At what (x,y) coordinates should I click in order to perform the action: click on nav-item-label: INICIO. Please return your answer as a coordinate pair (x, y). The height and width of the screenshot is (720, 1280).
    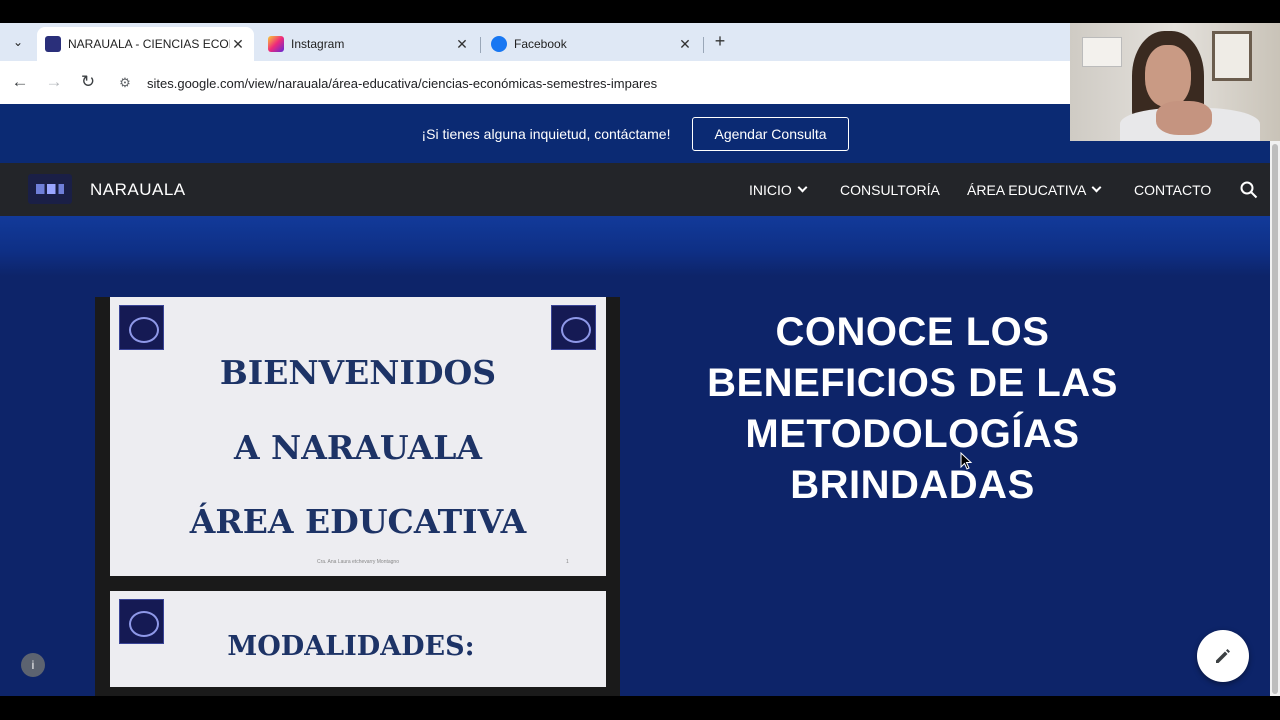
    Looking at the image, I should click on (770, 190).